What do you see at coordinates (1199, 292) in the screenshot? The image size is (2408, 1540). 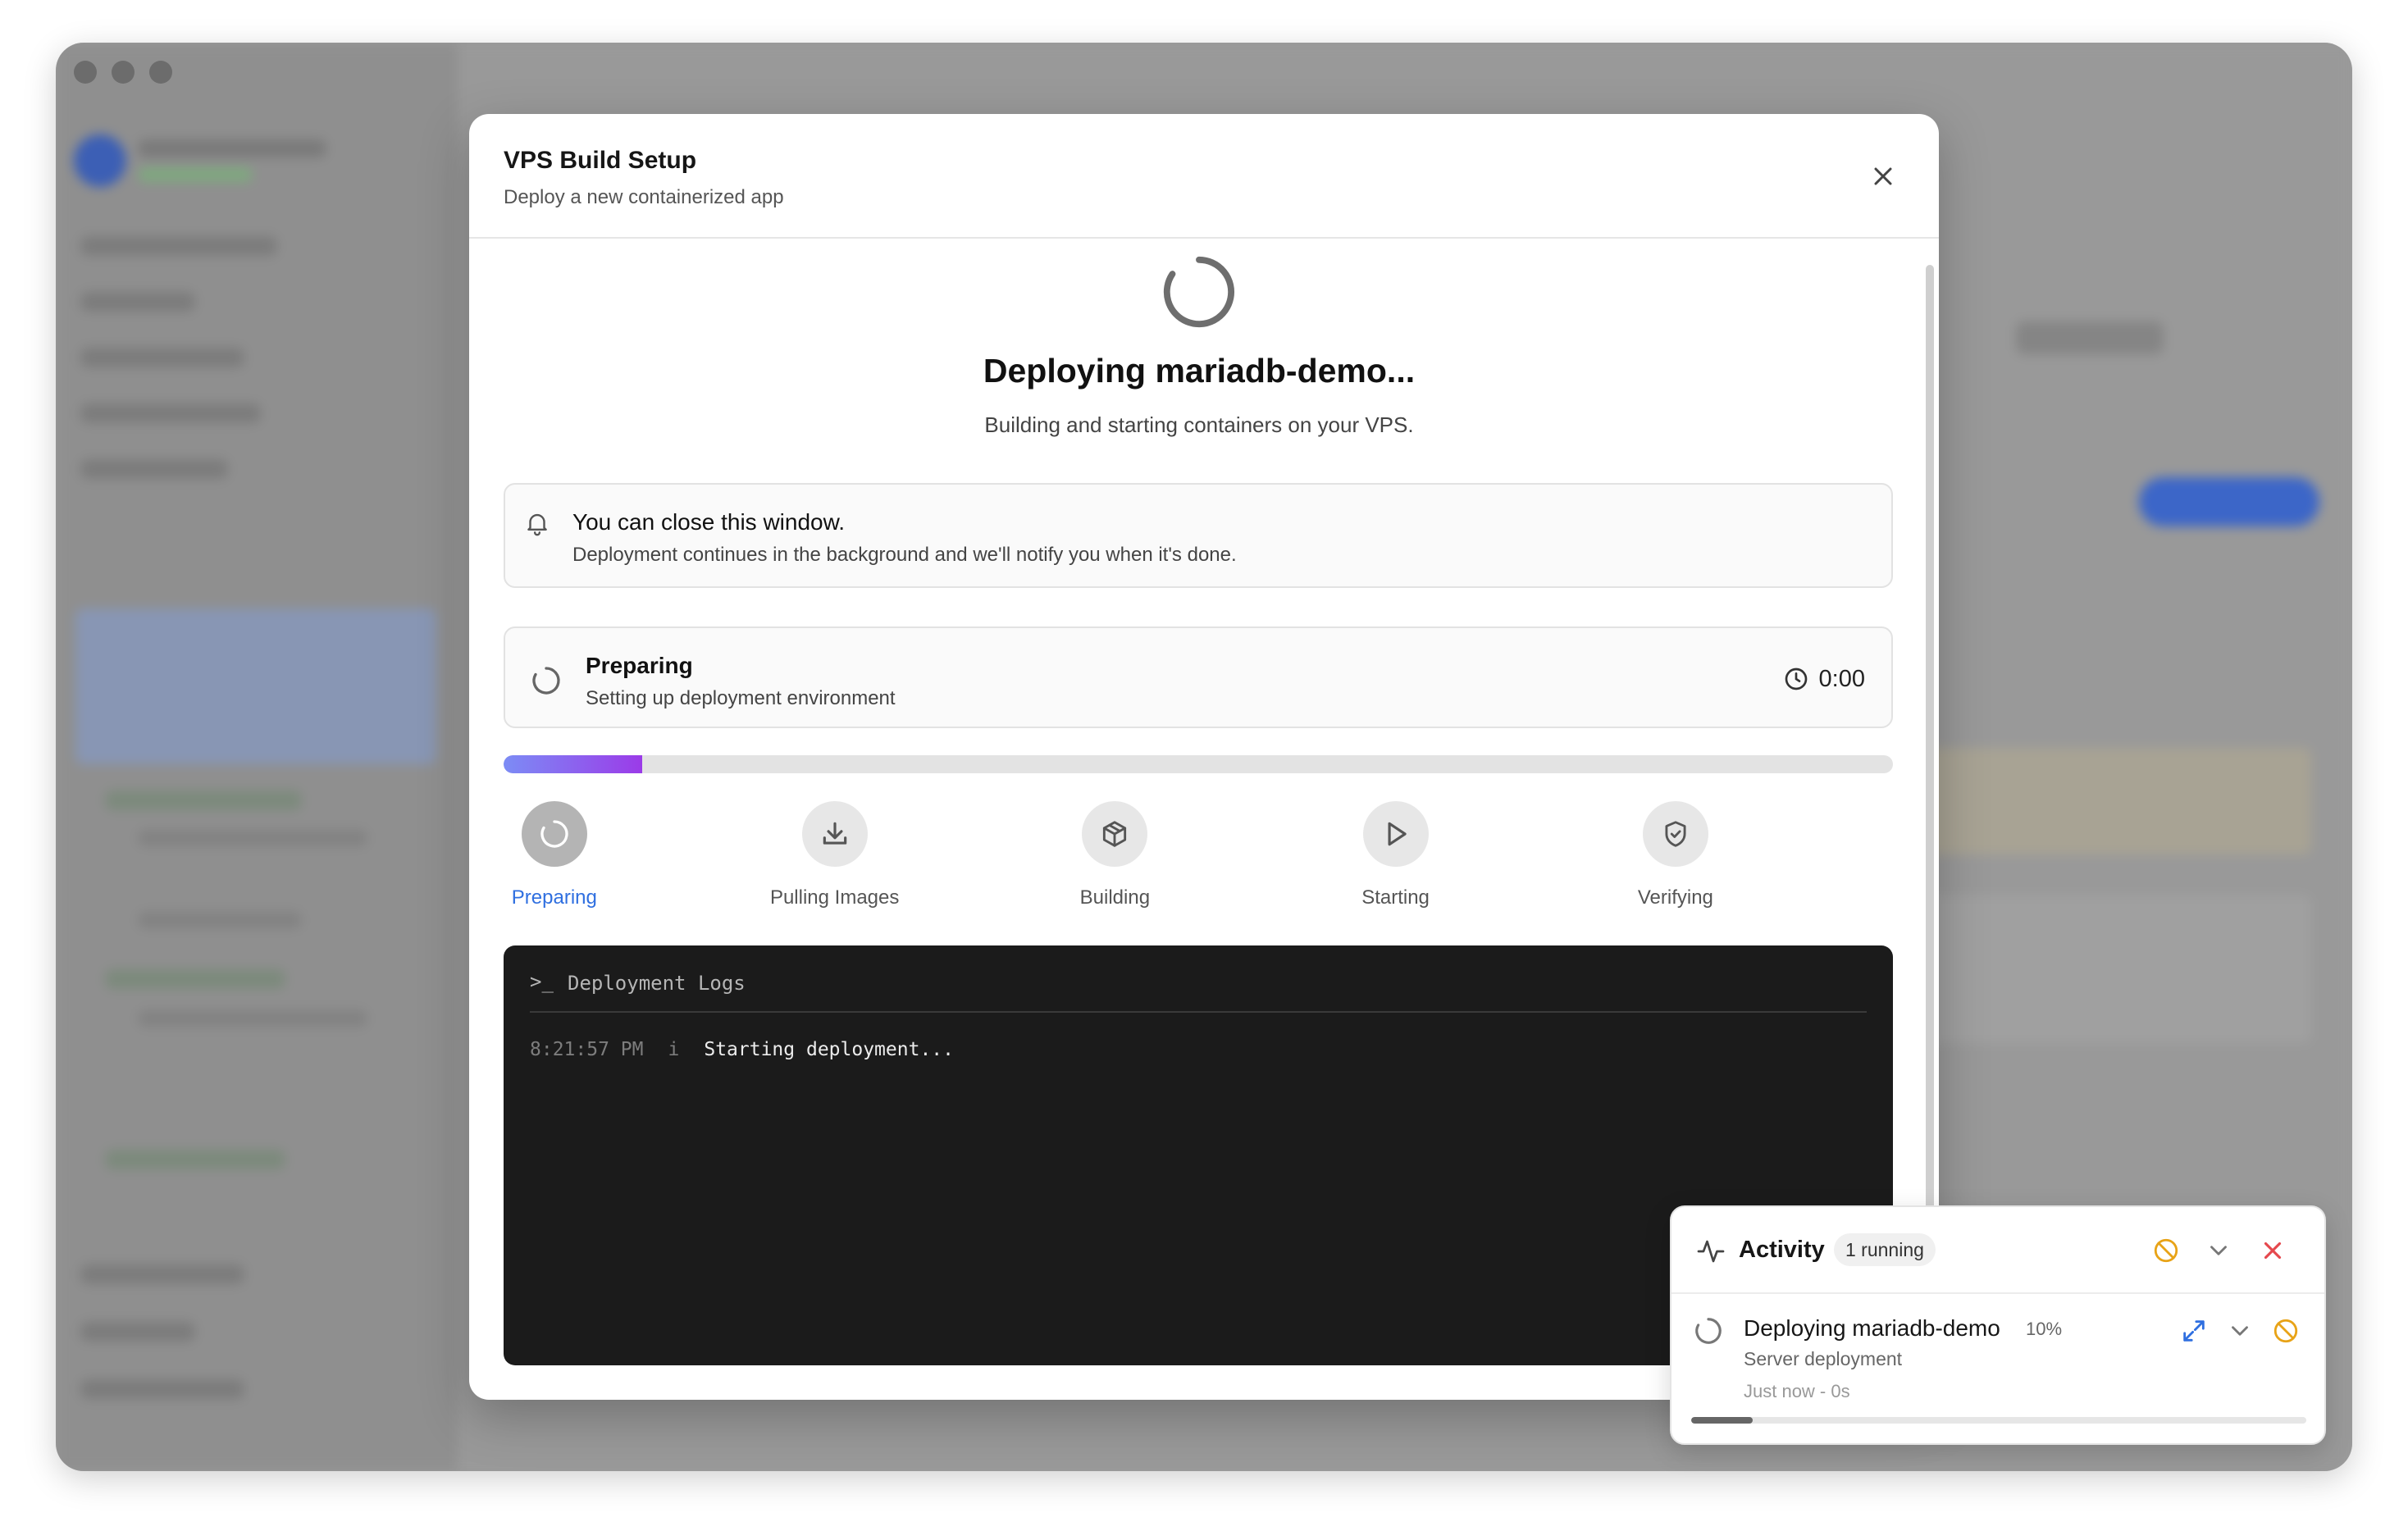 I see `loading-spinner-icon` at bounding box center [1199, 292].